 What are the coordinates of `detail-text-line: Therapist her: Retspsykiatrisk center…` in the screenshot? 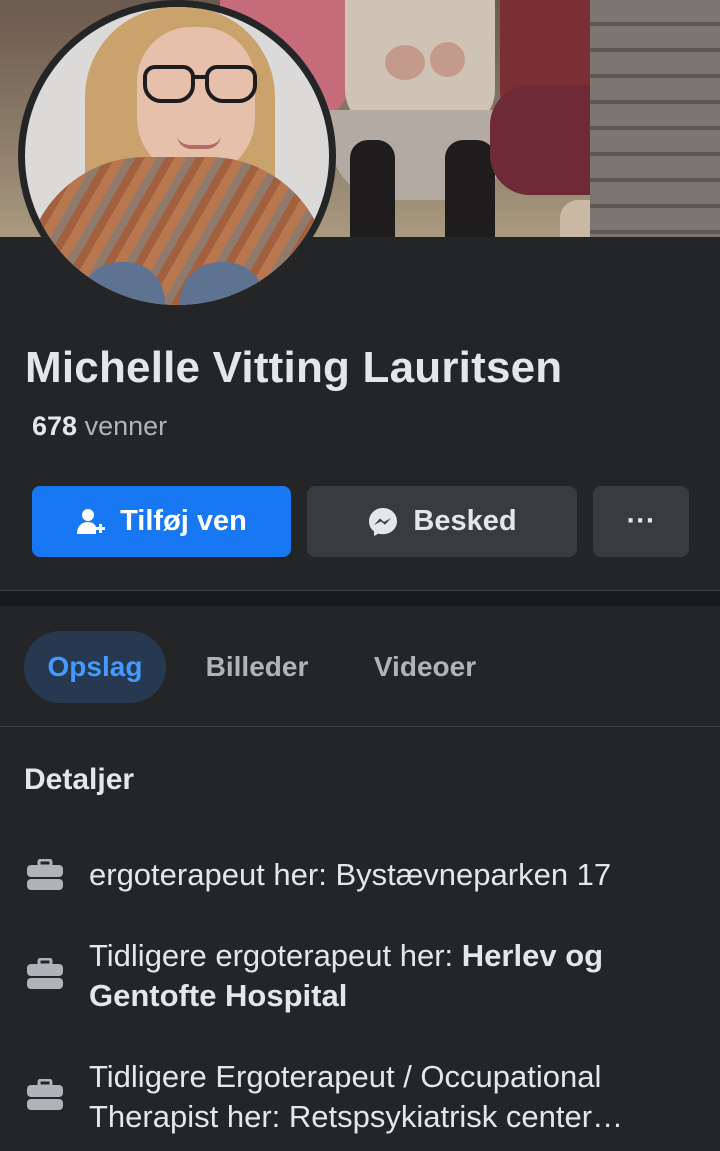 It's located at (389, 1117).